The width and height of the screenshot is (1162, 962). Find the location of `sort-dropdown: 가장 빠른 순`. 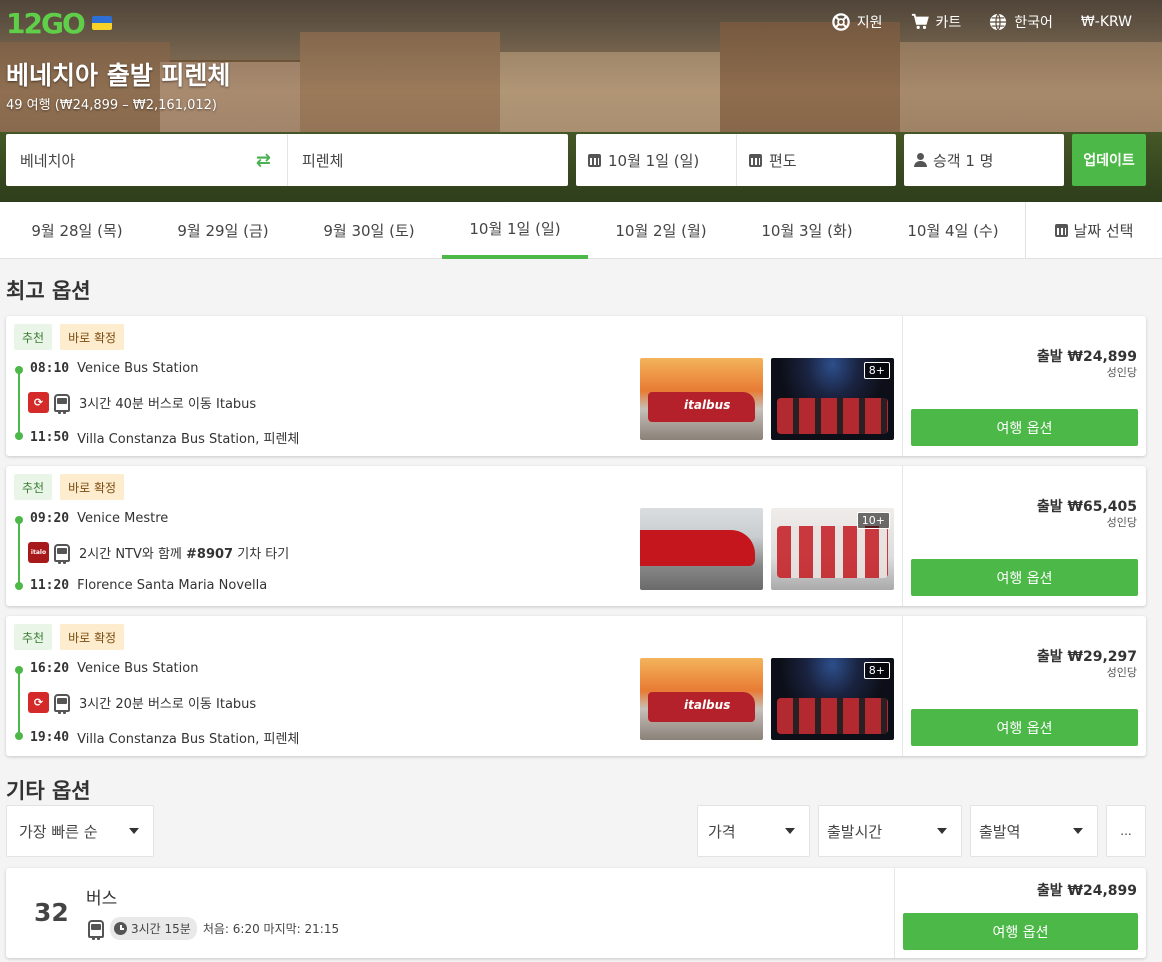

sort-dropdown: 가장 빠른 순 is located at coordinates (80, 831).